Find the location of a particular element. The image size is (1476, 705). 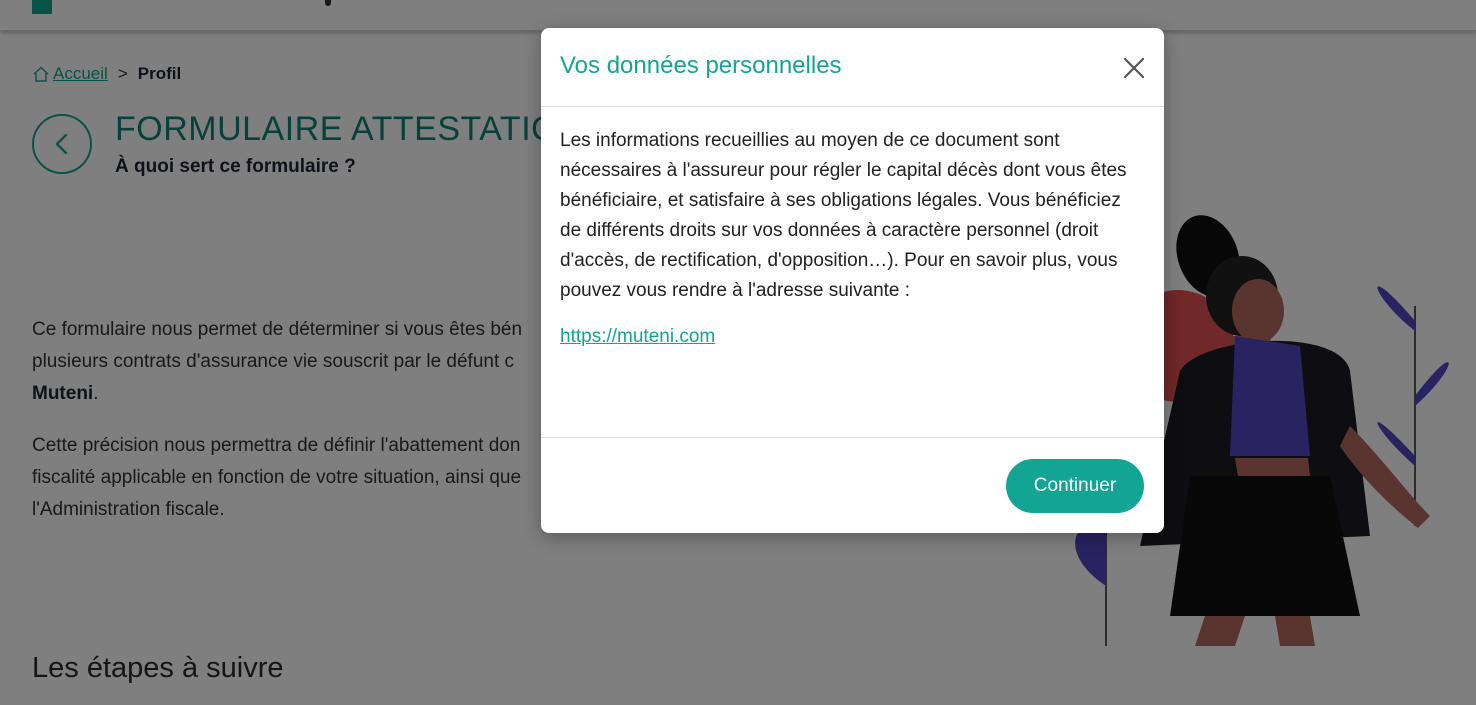

close-button is located at coordinates (1134, 68).